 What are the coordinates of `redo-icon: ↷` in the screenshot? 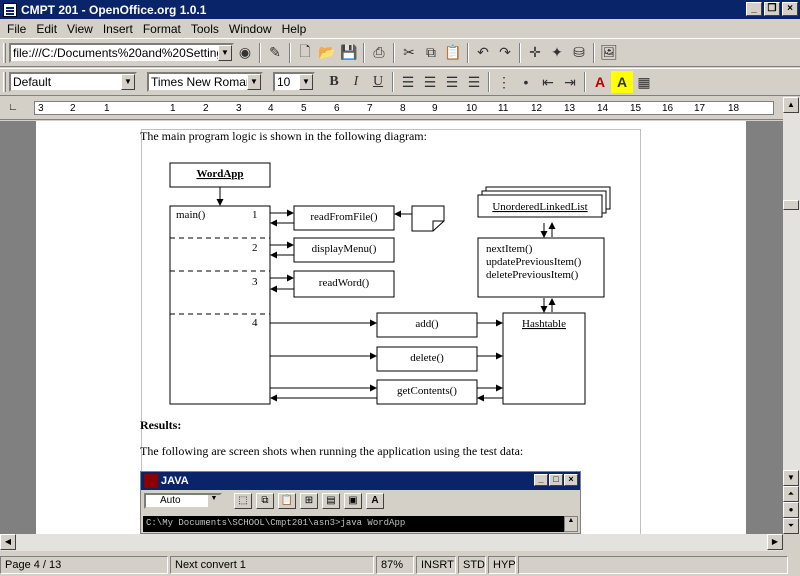 It's located at (505, 53).